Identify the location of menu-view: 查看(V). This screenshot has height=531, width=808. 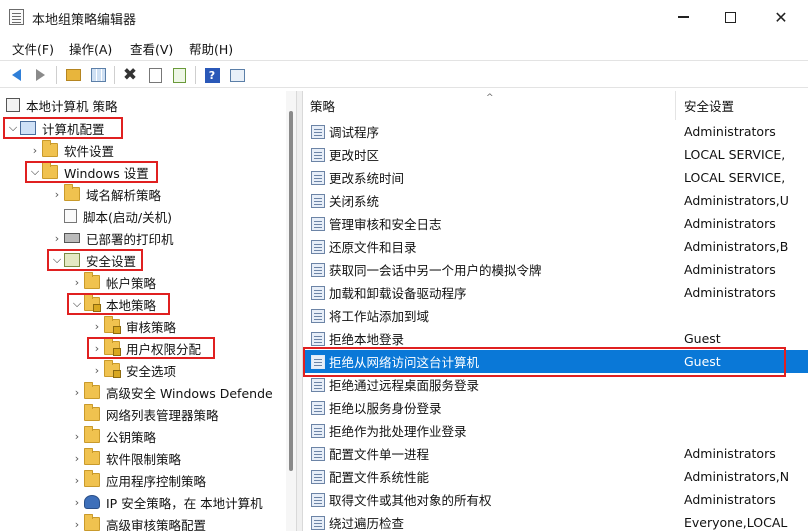
(151, 48).